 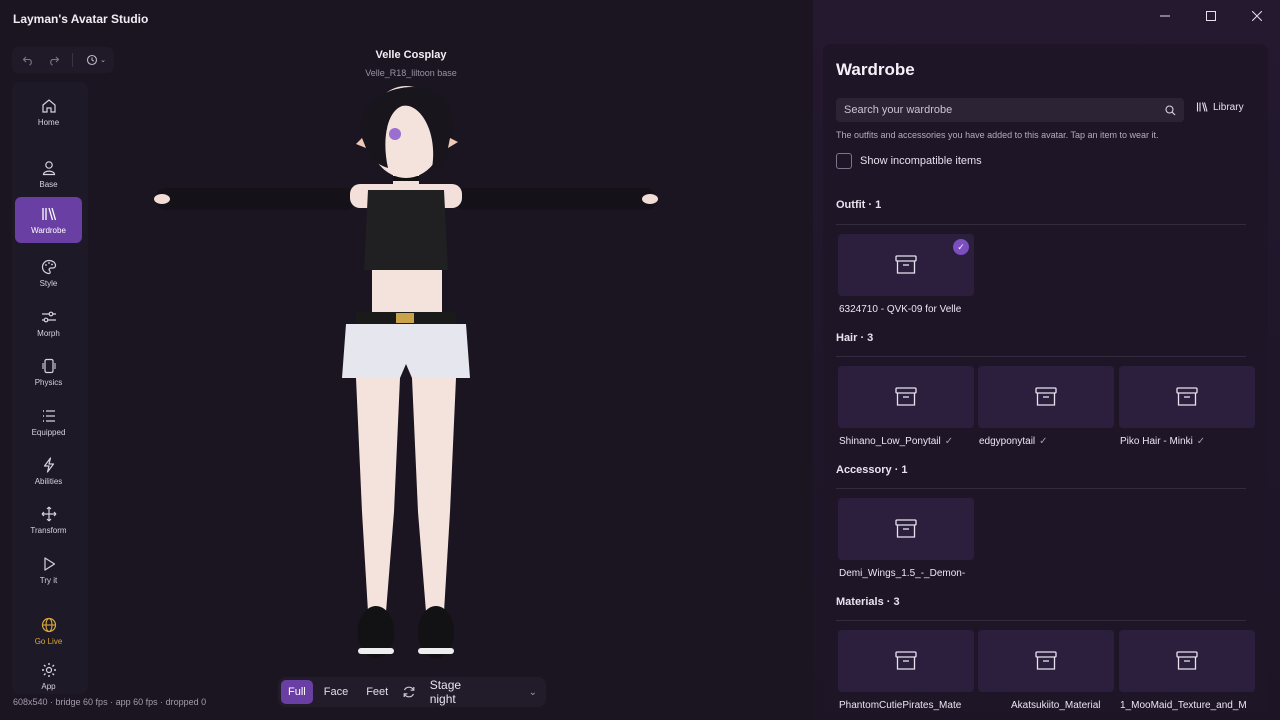 I want to click on wardrobe-item-label: edgyponytail ✓, so click(x=1048, y=441).